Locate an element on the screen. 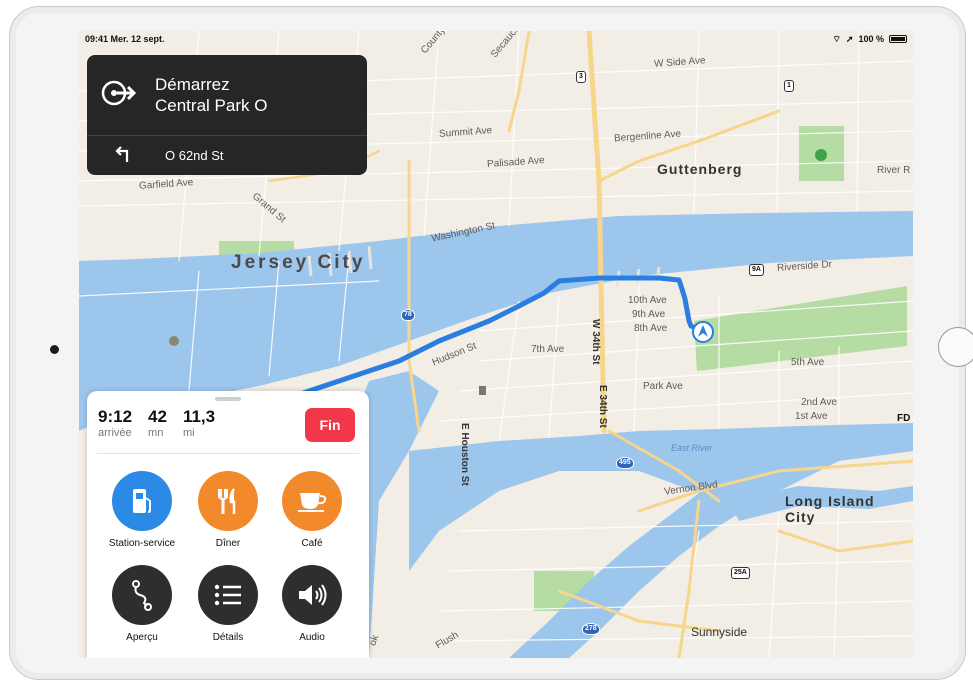  trip-summary: 9:12 arrivée 42 mn 11,3 mi is located at coordinates (156, 423).